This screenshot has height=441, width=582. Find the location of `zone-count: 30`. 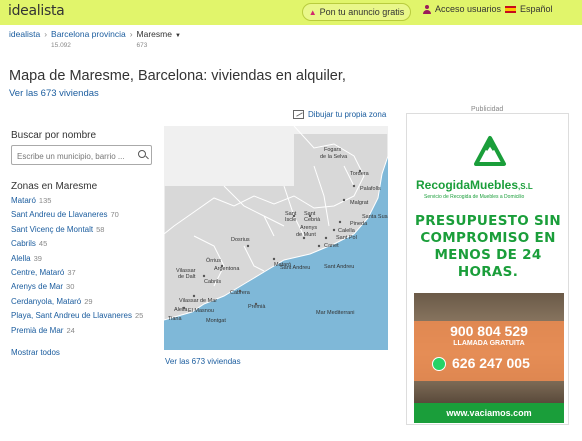

zone-count: 30 is located at coordinates (70, 287).